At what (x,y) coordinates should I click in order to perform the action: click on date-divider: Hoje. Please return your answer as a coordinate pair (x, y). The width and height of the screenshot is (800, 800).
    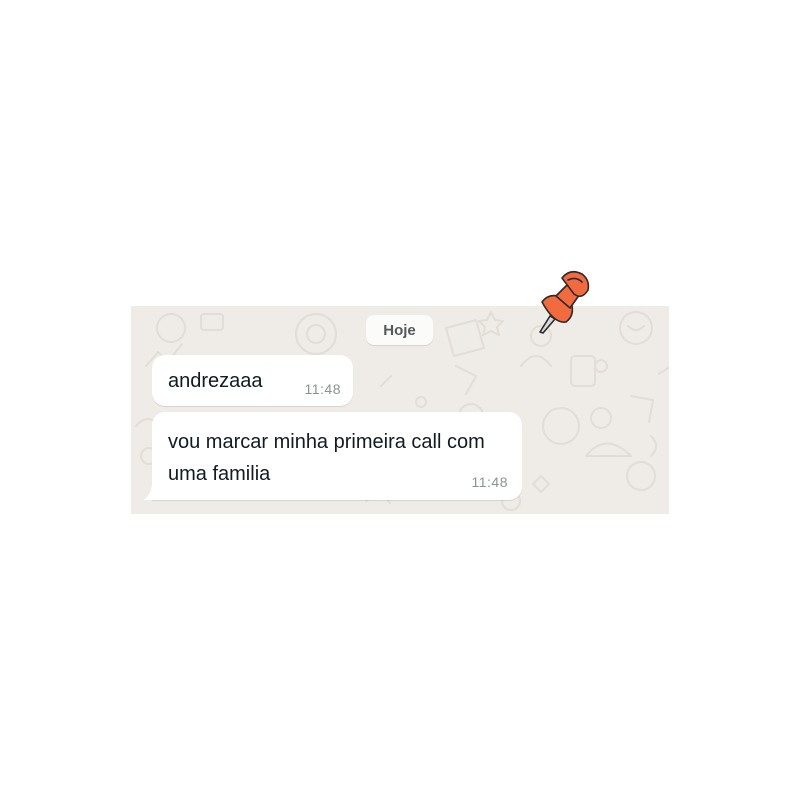
    Looking at the image, I should click on (399, 330).